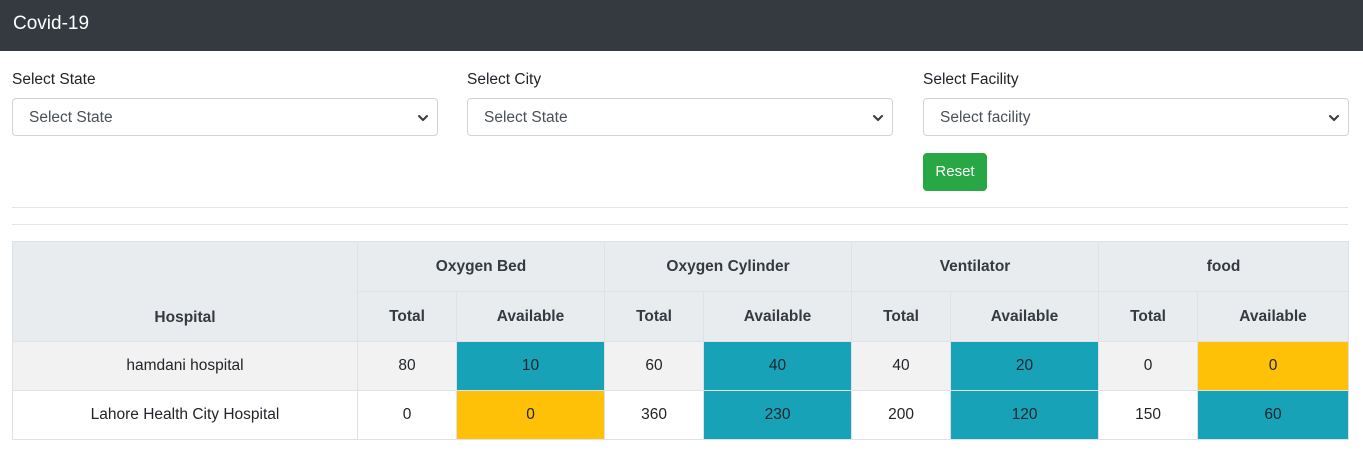 This screenshot has width=1363, height=476. What do you see at coordinates (654, 415) in the screenshot?
I see `oxygen-cylinder-total-cell: 360` at bounding box center [654, 415].